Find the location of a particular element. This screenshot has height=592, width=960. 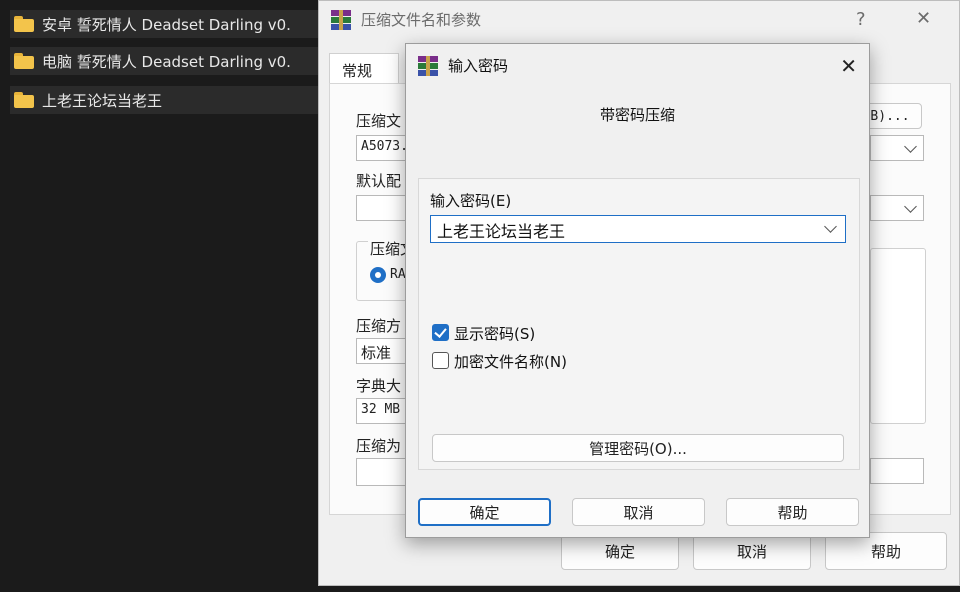

password-input: 上老王论坛当老王 is located at coordinates (638, 229).